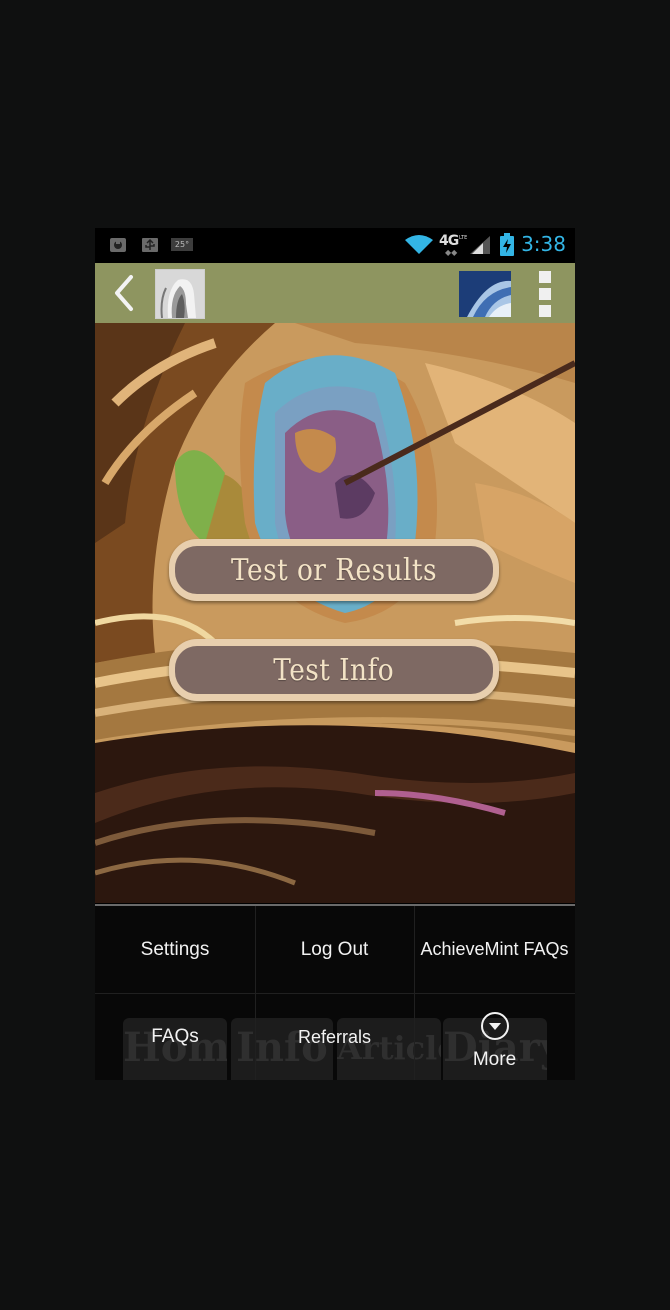  I want to click on usb-icon, so click(150, 245).